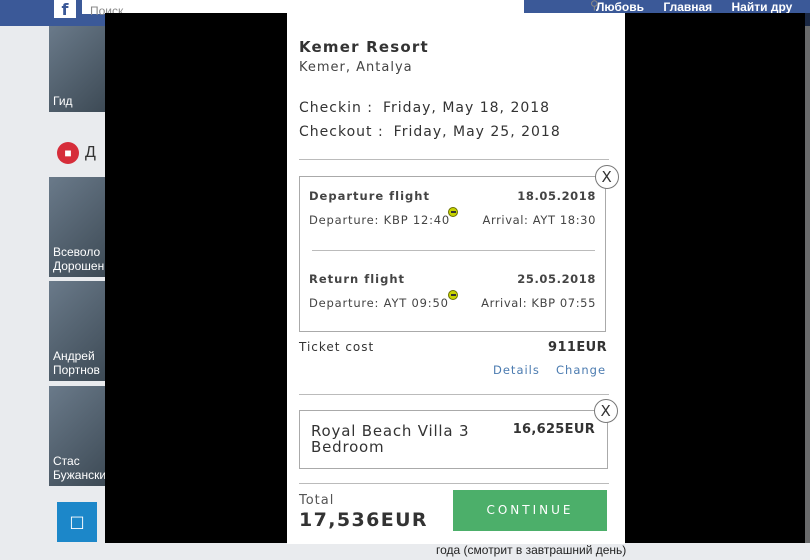  Describe the element at coordinates (340, 9) in the screenshot. I see `search-input: Поиск ⚲` at that location.